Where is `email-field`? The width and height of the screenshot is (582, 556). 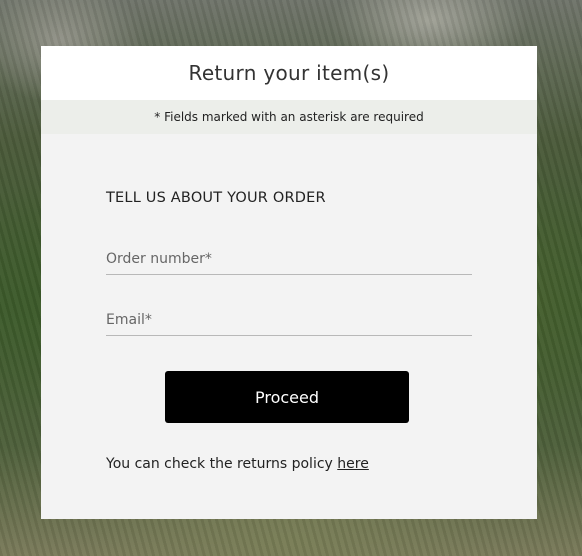
email-field is located at coordinates (289, 317).